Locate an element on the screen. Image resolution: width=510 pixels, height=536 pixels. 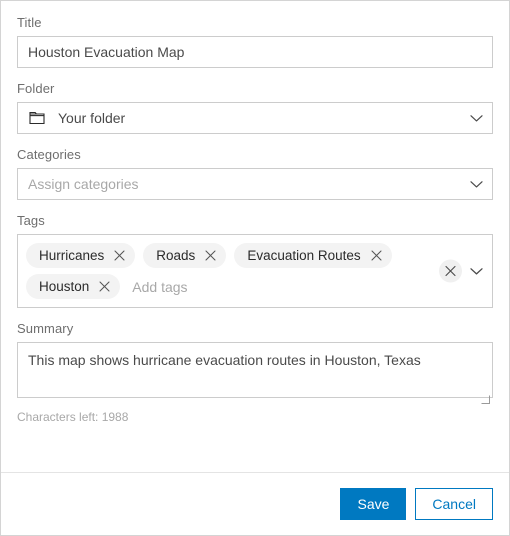
tag-chip-label: Roads is located at coordinates (176, 255).